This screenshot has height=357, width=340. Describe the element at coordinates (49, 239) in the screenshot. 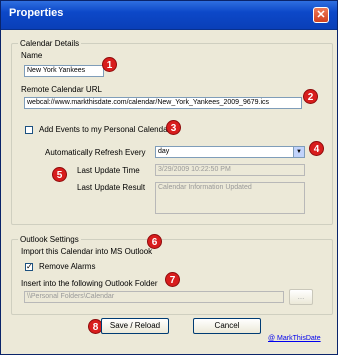

I see `outlook-settings-legend: Outlook Settings` at that location.